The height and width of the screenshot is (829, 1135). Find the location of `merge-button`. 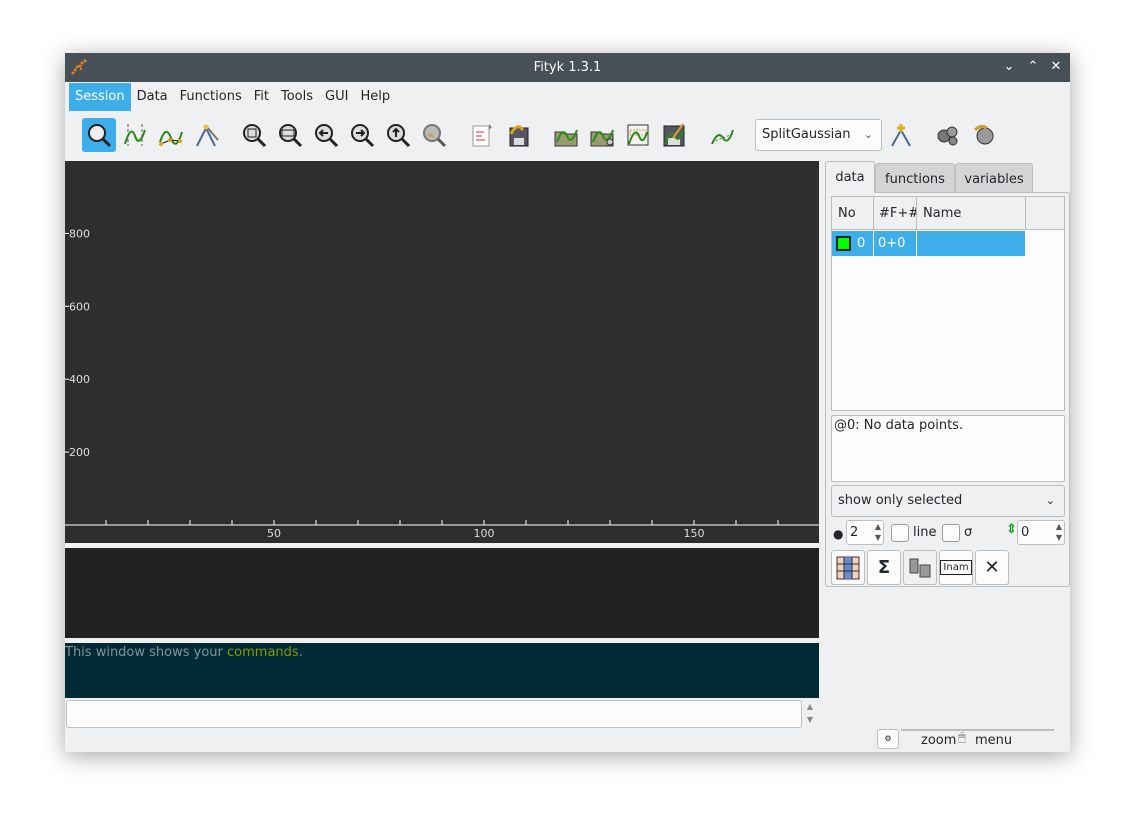

merge-button is located at coordinates (920, 567).